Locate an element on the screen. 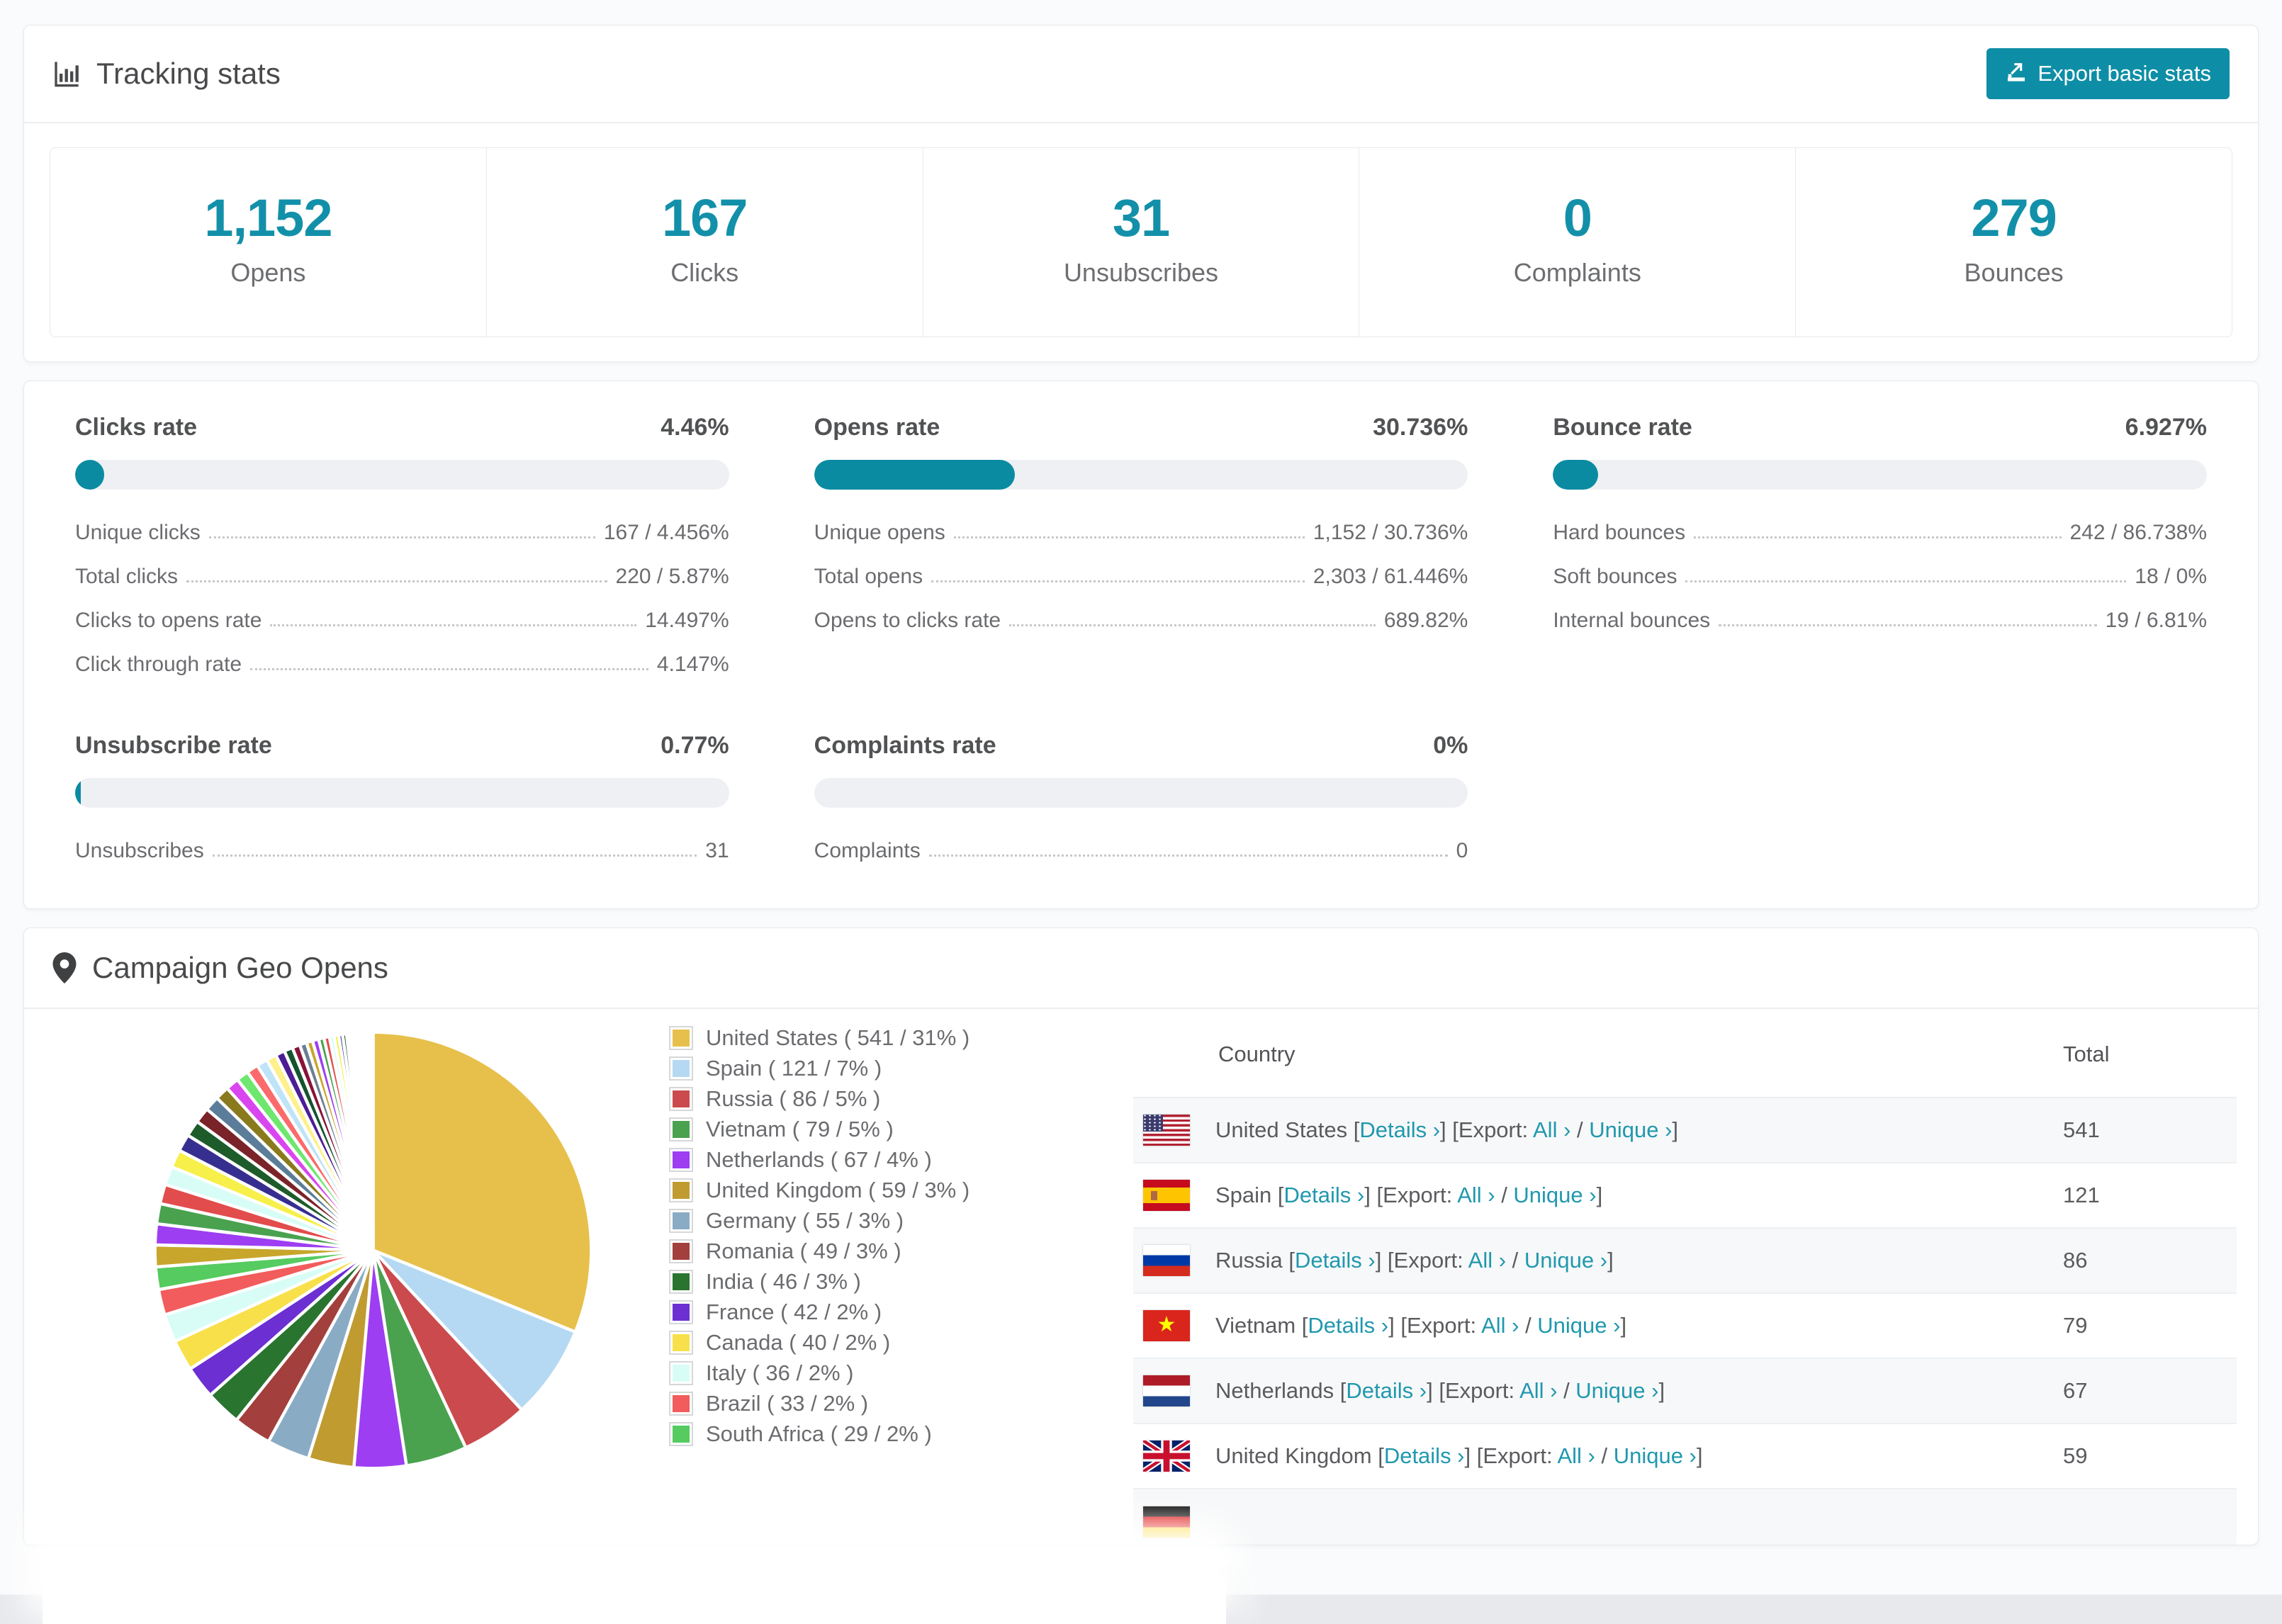 This screenshot has width=2282, height=1624. rate-title: Complaints rate is located at coordinates (905, 745).